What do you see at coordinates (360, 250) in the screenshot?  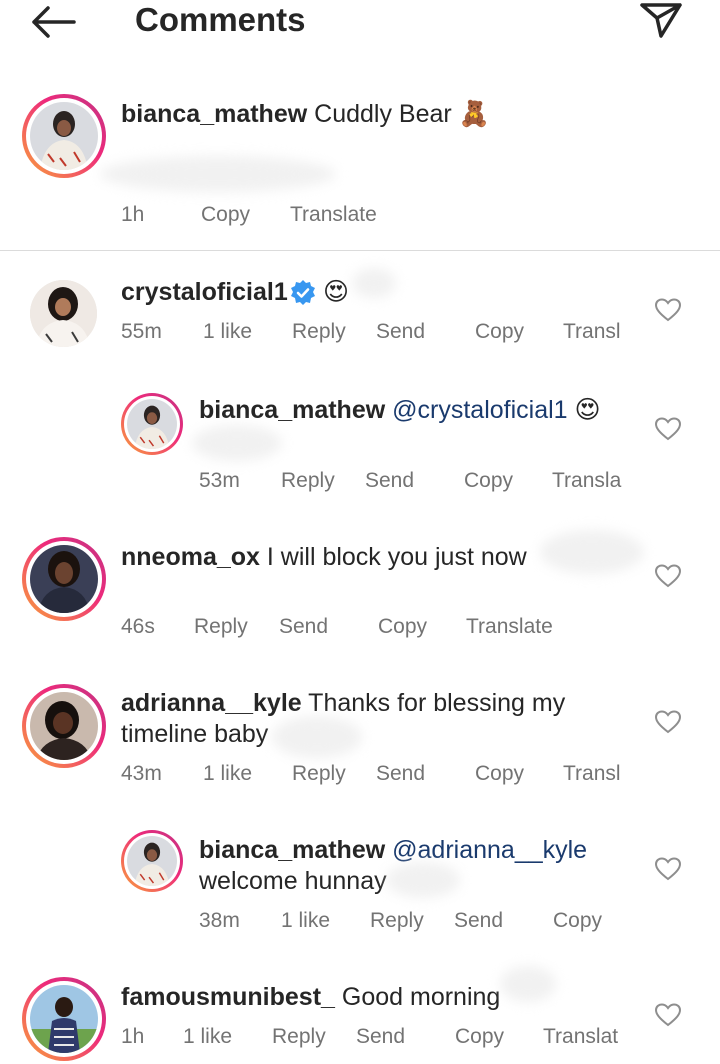 I see `divider` at bounding box center [360, 250].